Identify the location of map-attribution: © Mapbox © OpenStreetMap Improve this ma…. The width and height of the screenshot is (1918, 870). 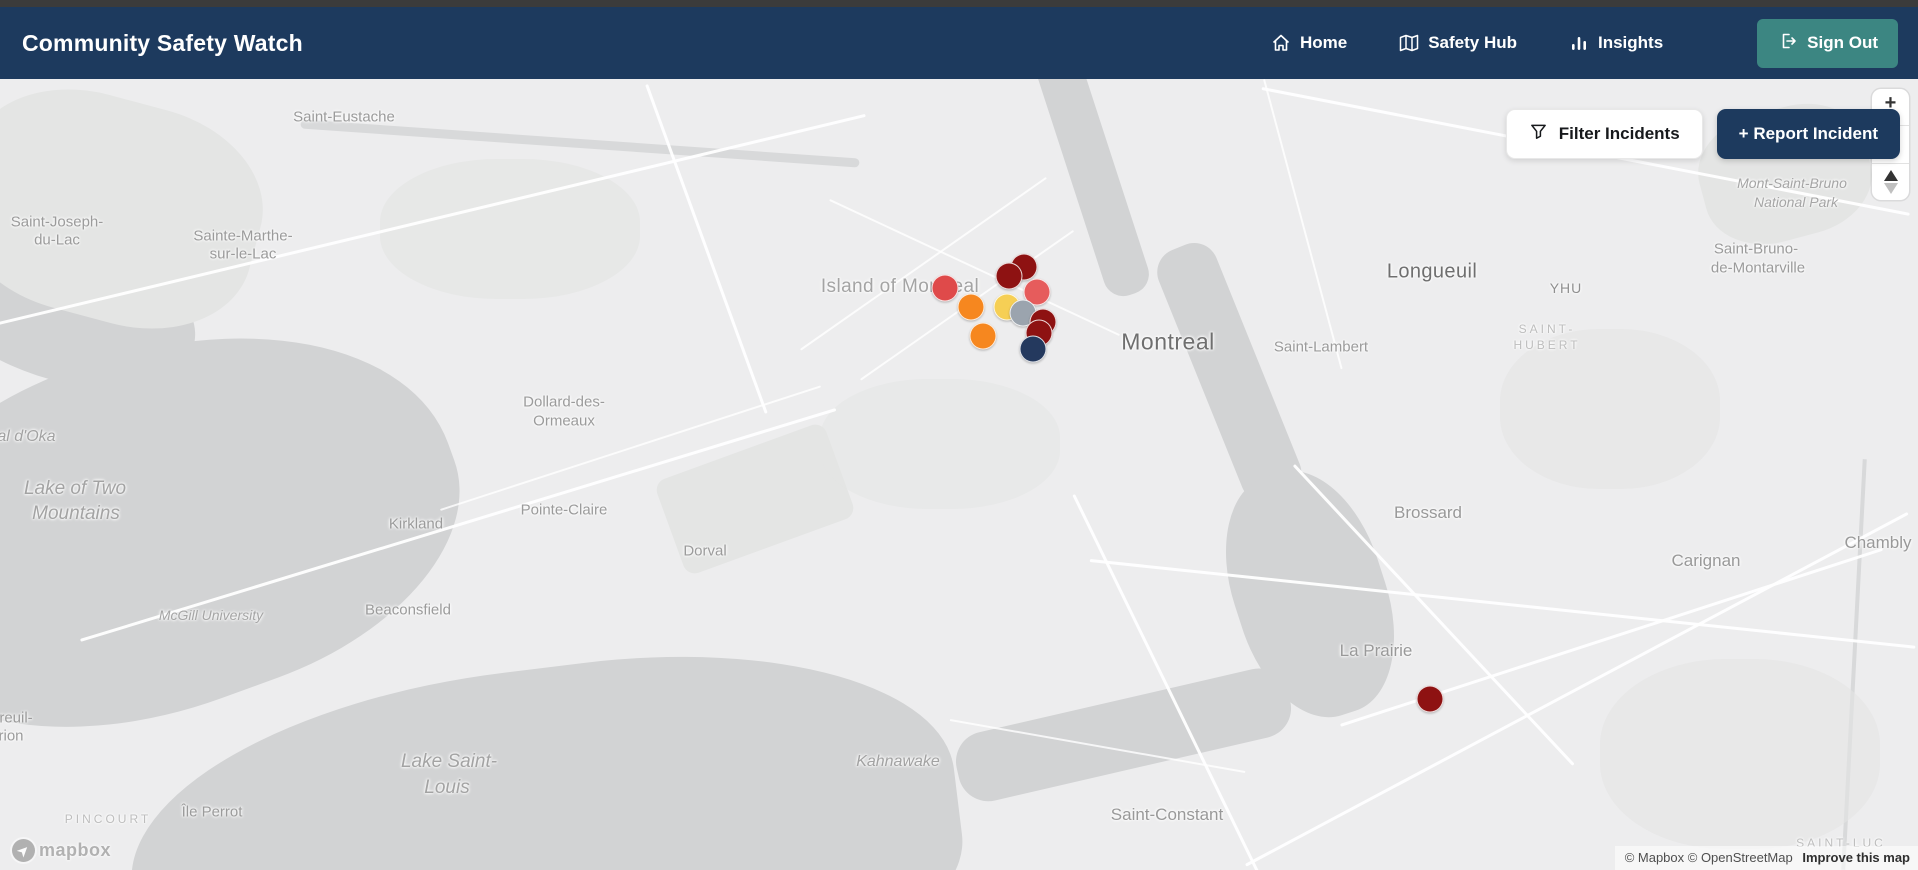
(1766, 858).